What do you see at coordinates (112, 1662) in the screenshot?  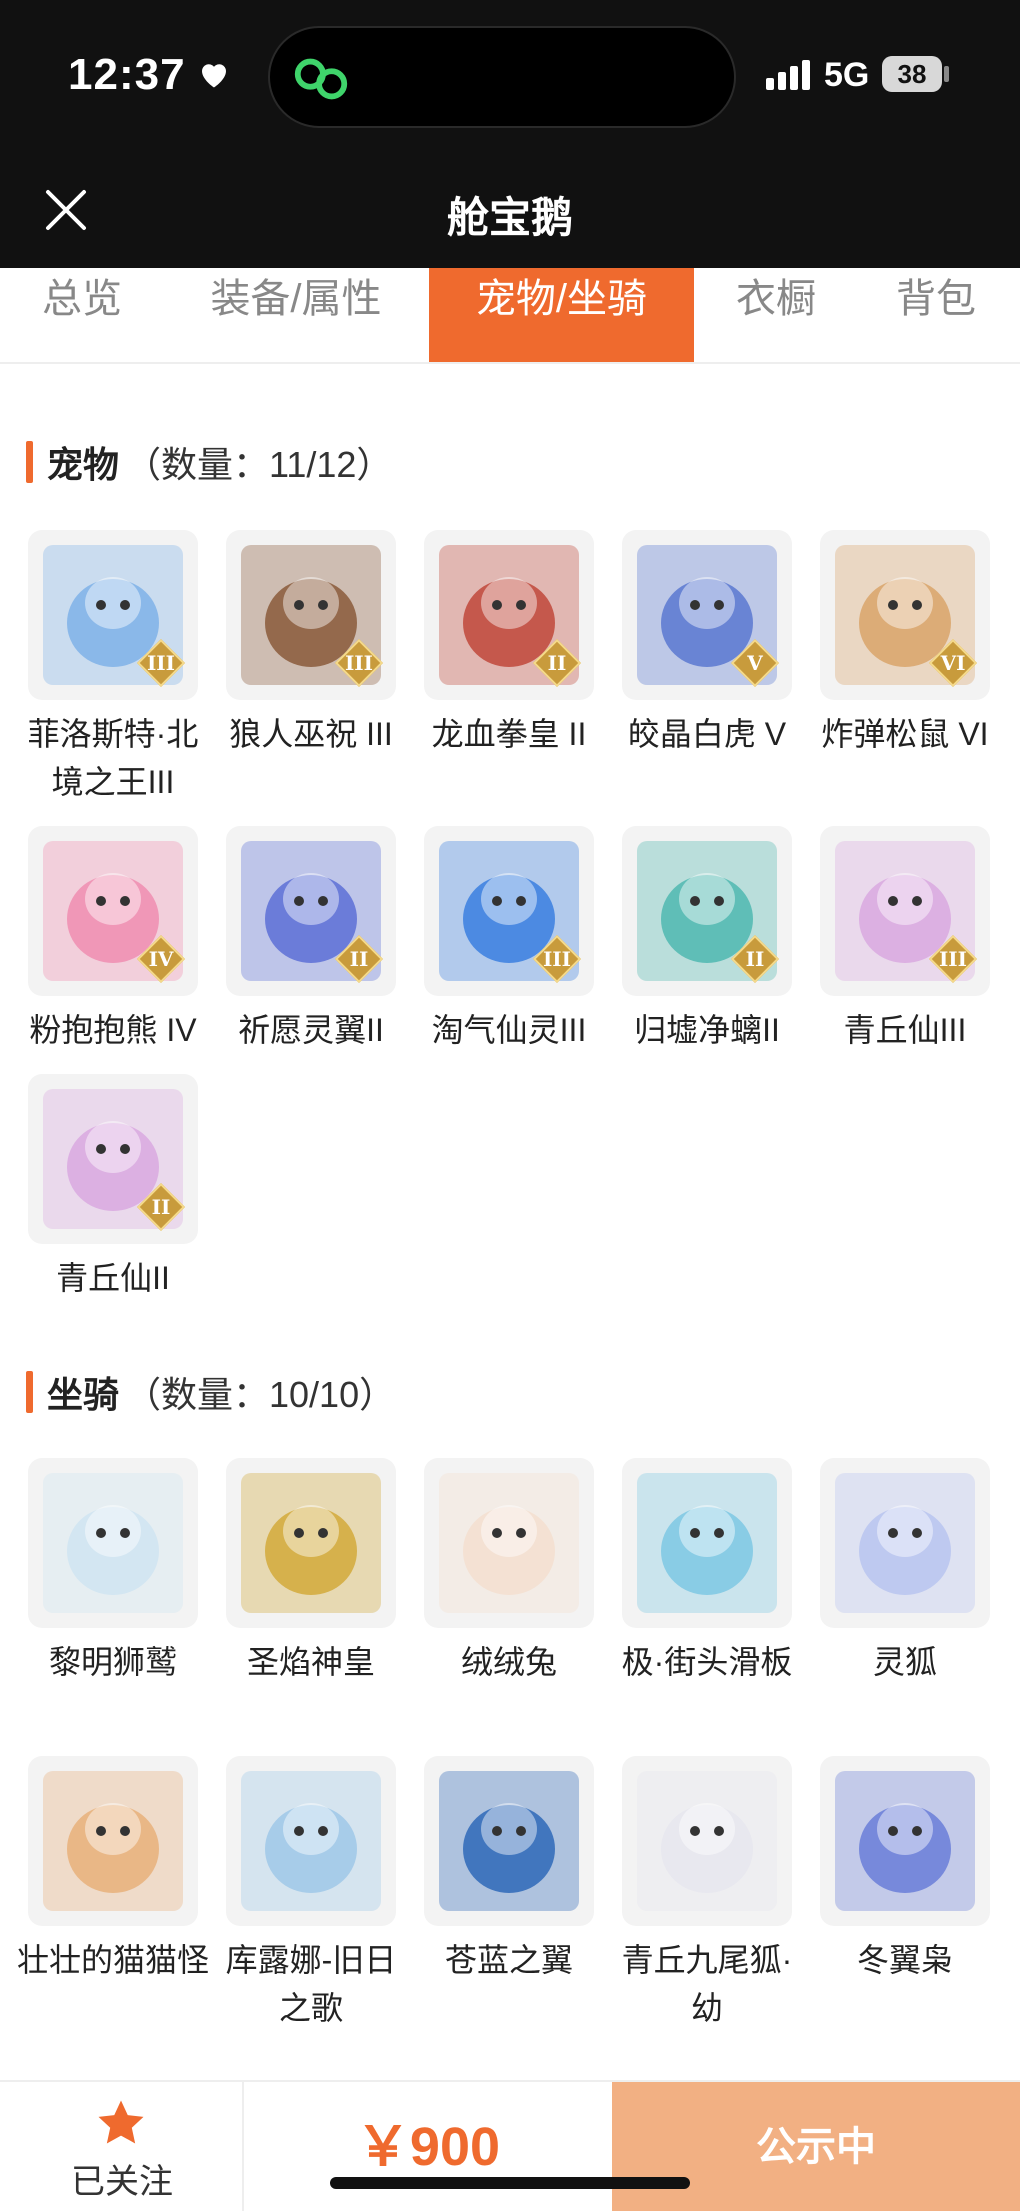 I see `item-label: 黎明狮鹫` at bounding box center [112, 1662].